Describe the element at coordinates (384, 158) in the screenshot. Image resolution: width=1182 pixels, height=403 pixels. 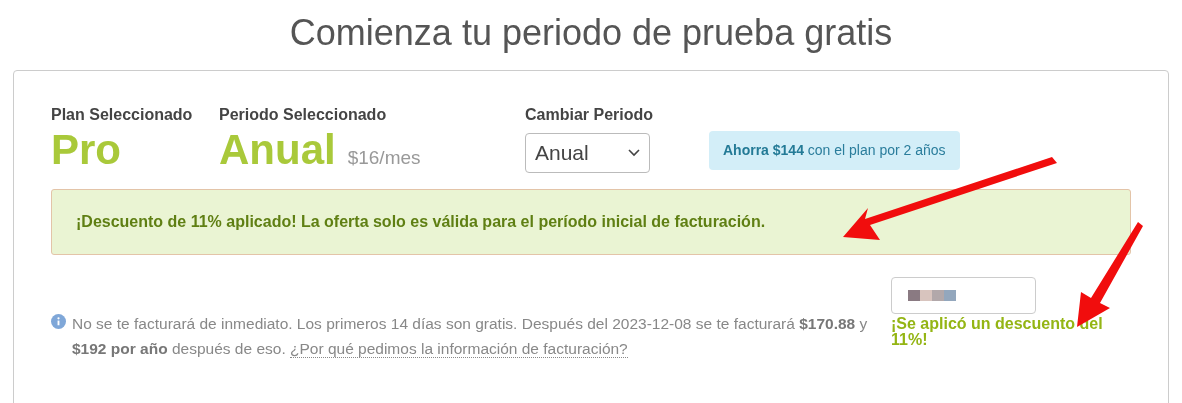
I see `monthly-price: $16/mes` at that location.